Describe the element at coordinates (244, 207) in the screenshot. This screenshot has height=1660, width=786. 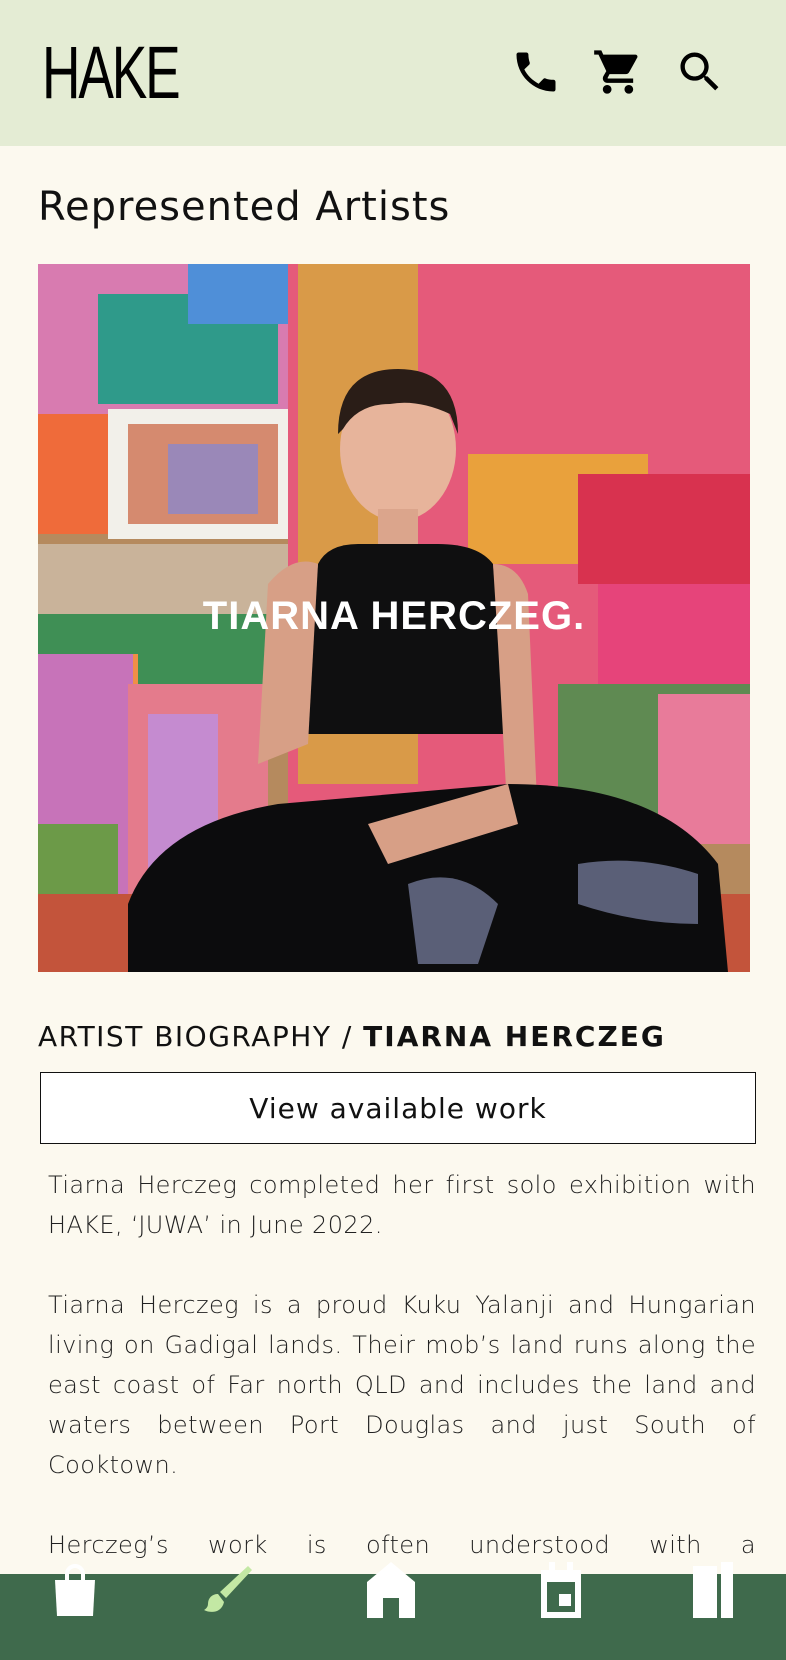
I see `page-title: Represented Artists` at that location.